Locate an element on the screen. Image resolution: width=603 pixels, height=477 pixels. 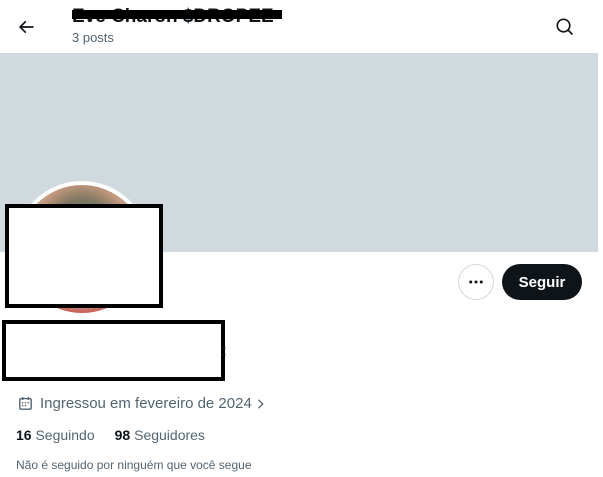
following-label: Seguindo is located at coordinates (65, 435).